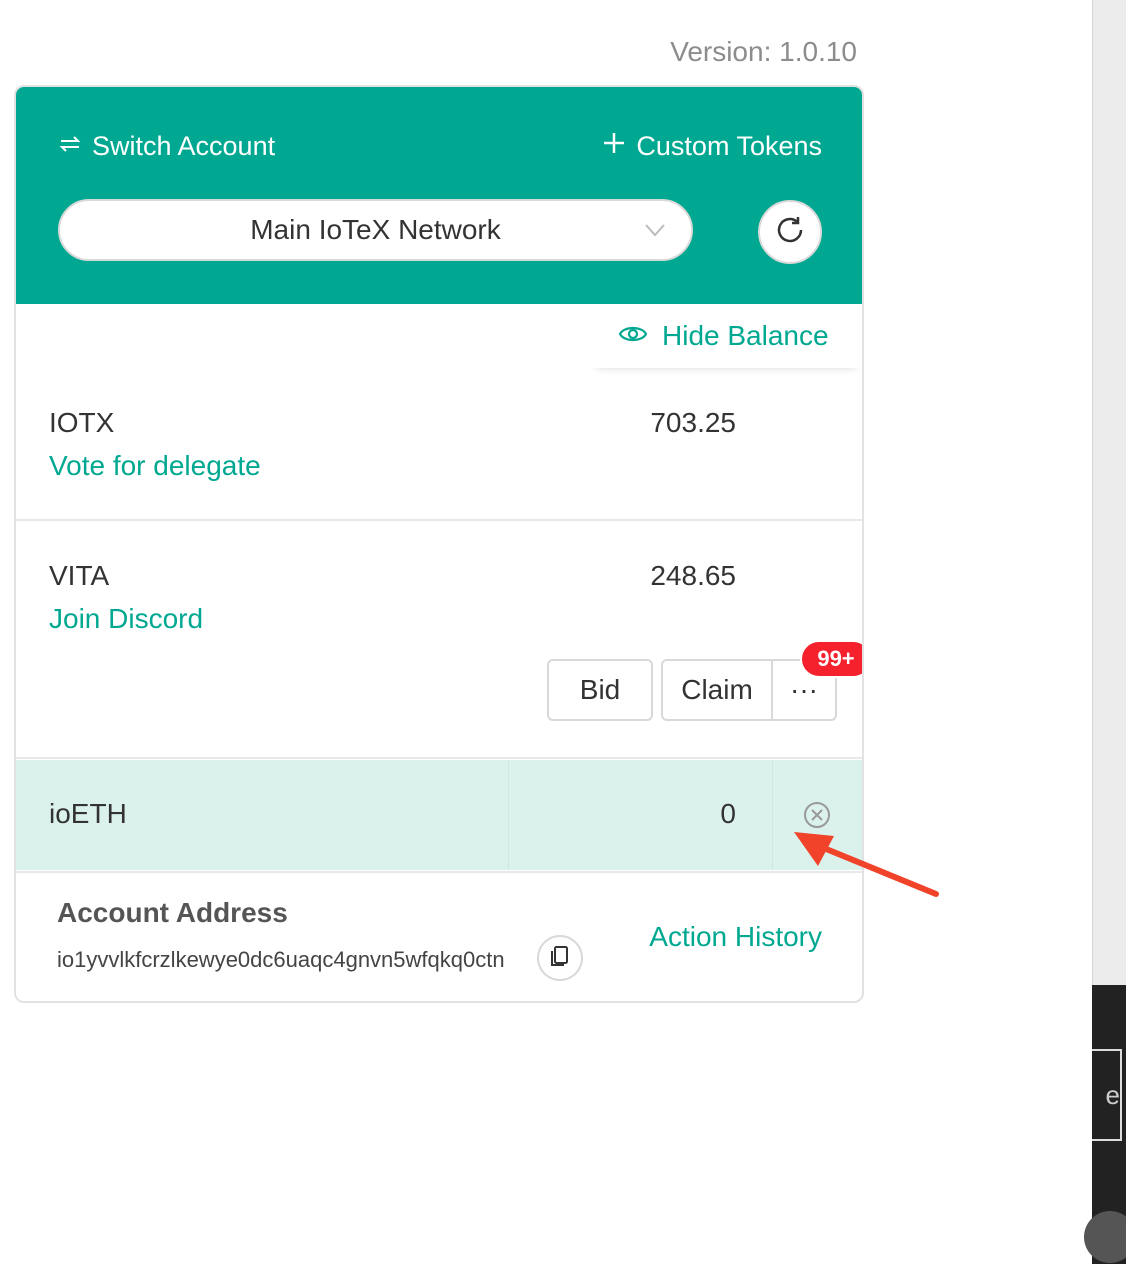  What do you see at coordinates (1105, 1237) in the screenshot?
I see `side-round-icon` at bounding box center [1105, 1237].